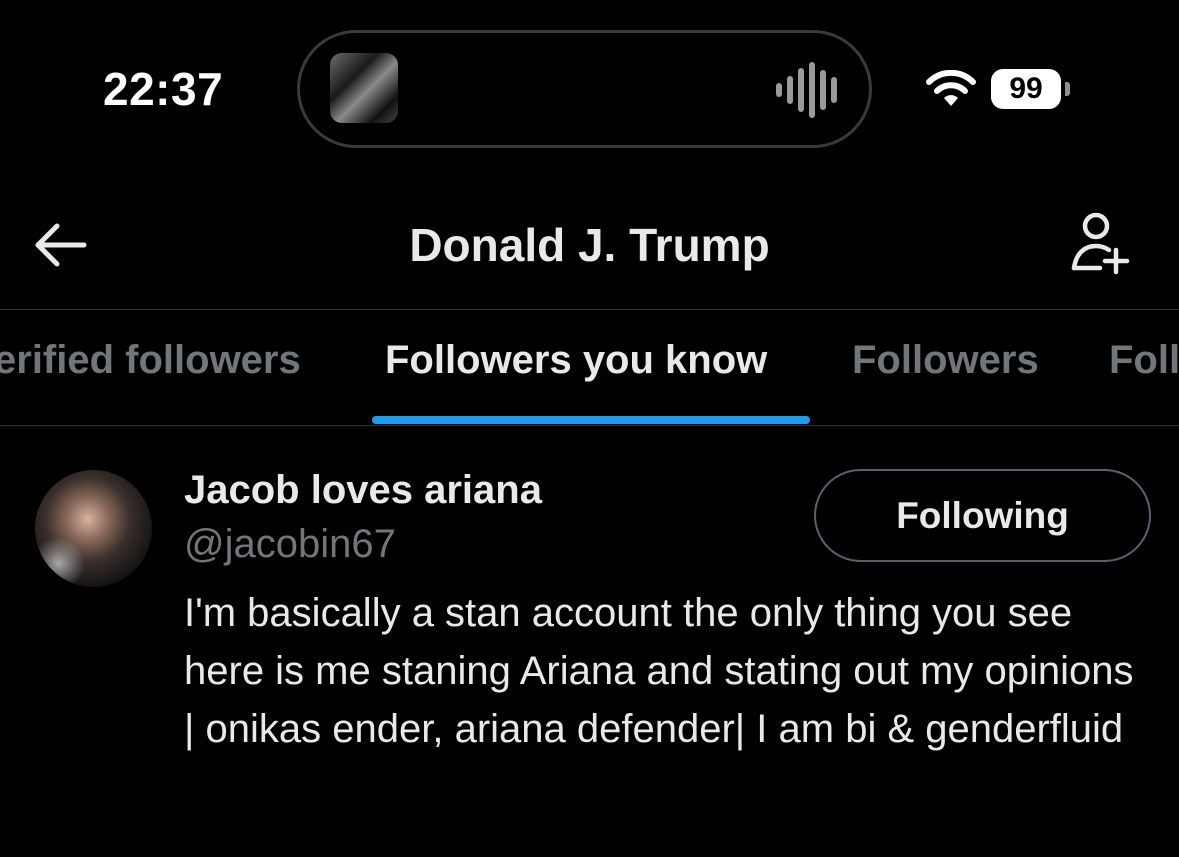 The height and width of the screenshot is (857, 1179). What do you see at coordinates (1026, 89) in the screenshot?
I see `battery-indicator: 99` at bounding box center [1026, 89].